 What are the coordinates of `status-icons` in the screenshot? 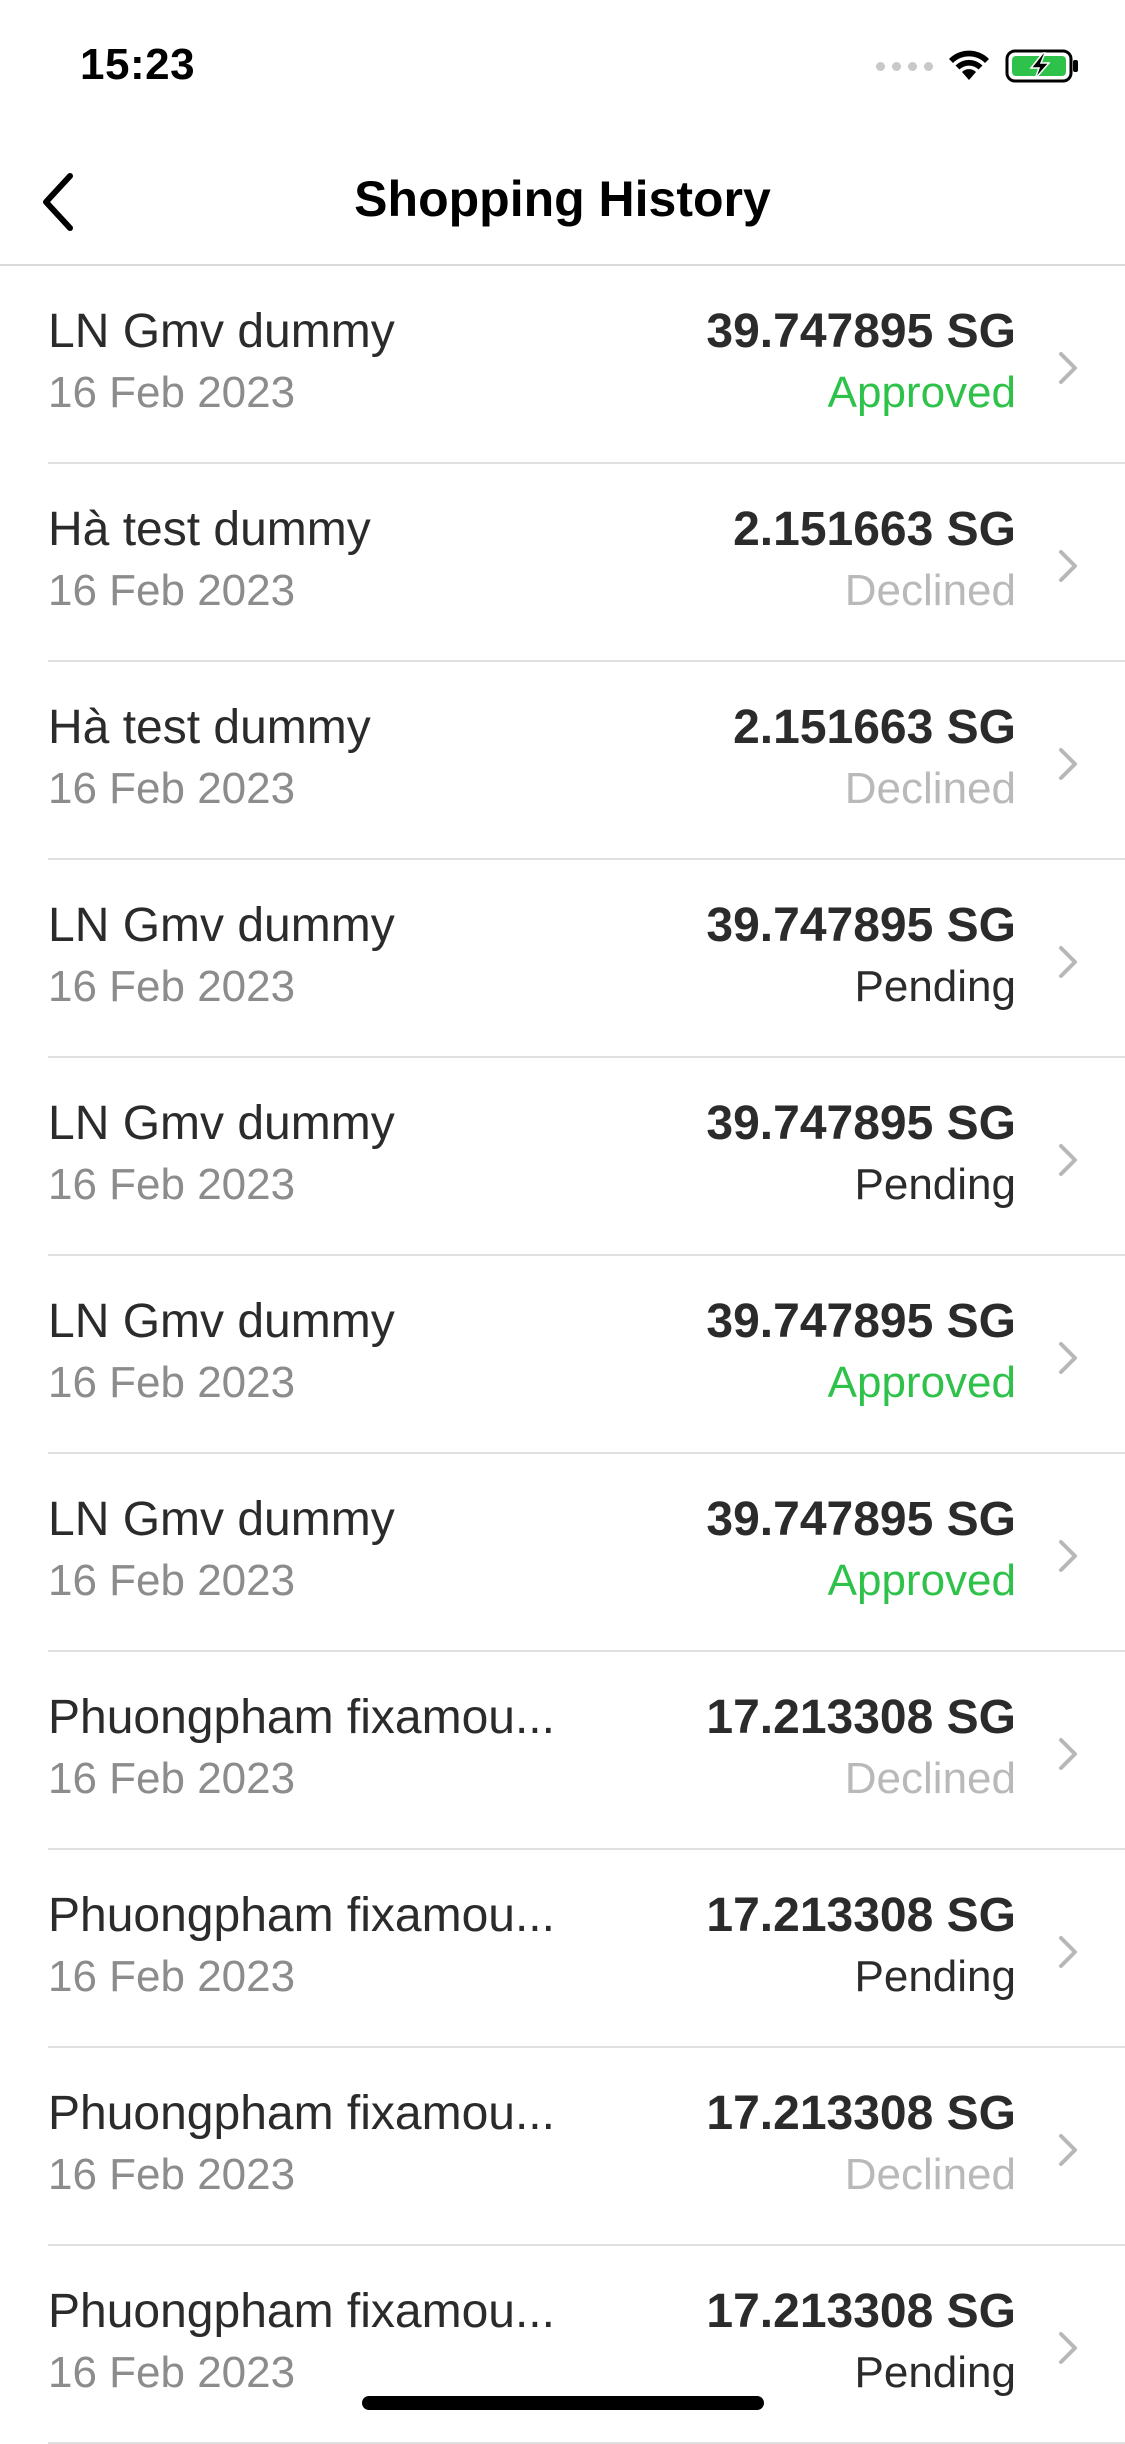 It's located at (978, 66).